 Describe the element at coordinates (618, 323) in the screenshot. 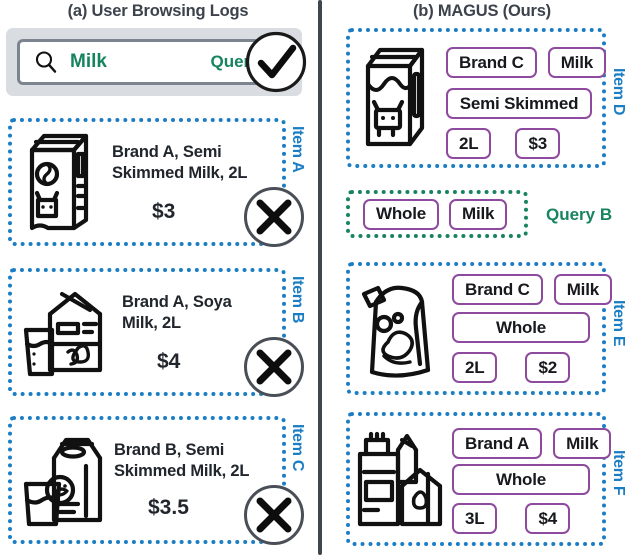

I see `item-e-side-label: Item E` at that location.